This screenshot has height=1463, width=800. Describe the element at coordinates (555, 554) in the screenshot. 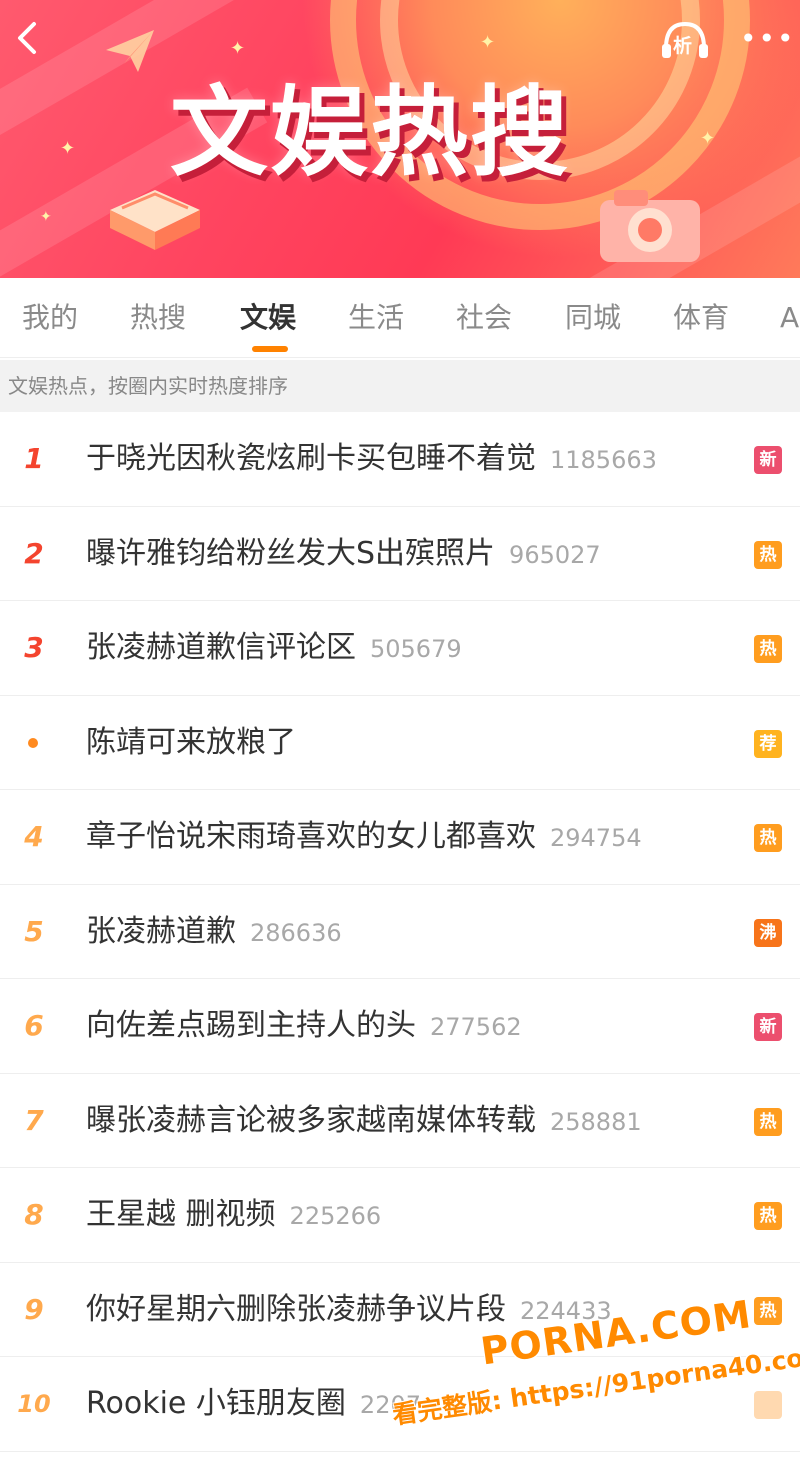

I see `heat-count: 965027` at that location.